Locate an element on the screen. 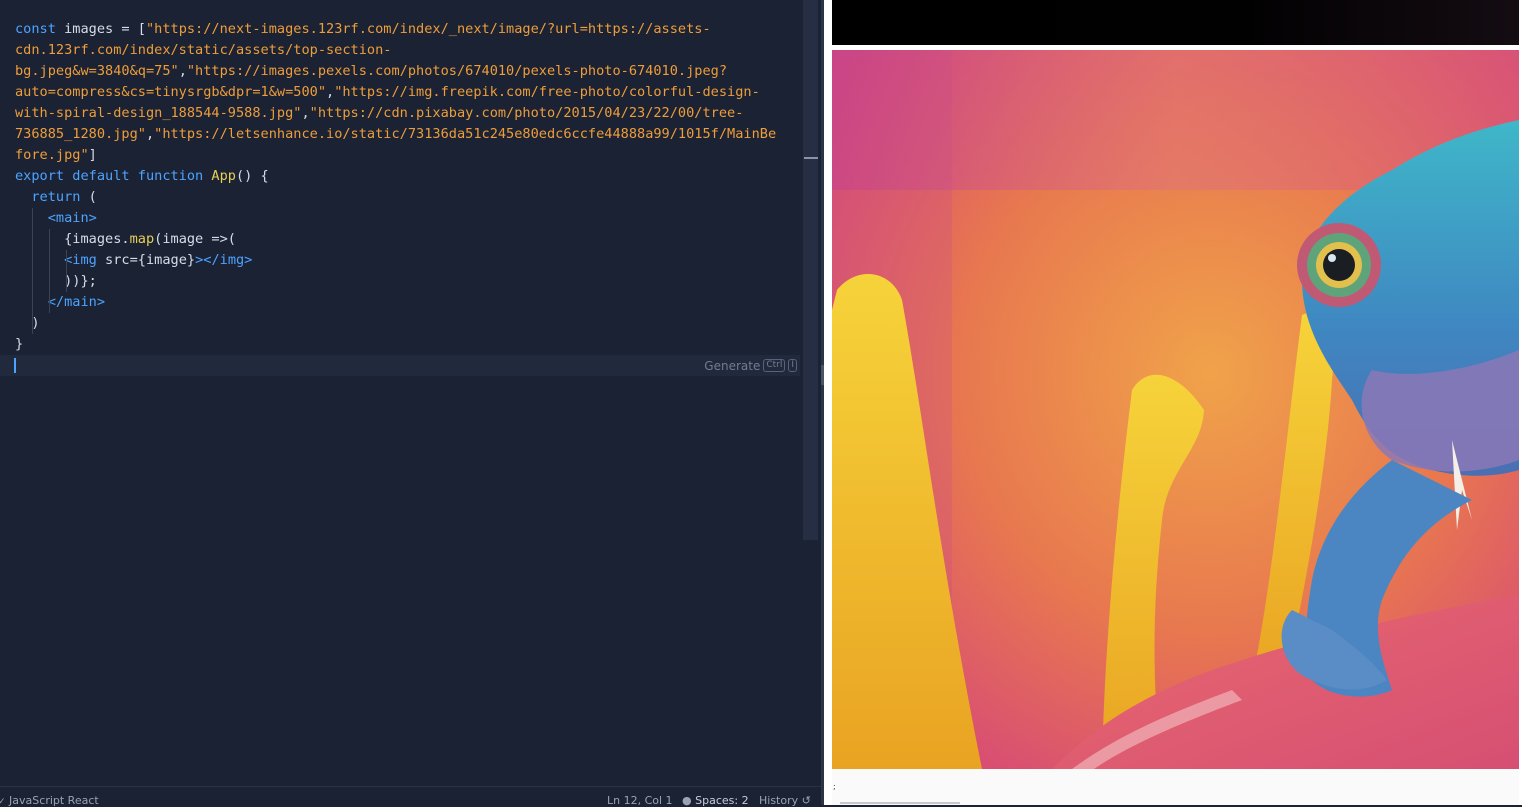  language-mode: ✓ JavaScript React is located at coordinates (49, 800).